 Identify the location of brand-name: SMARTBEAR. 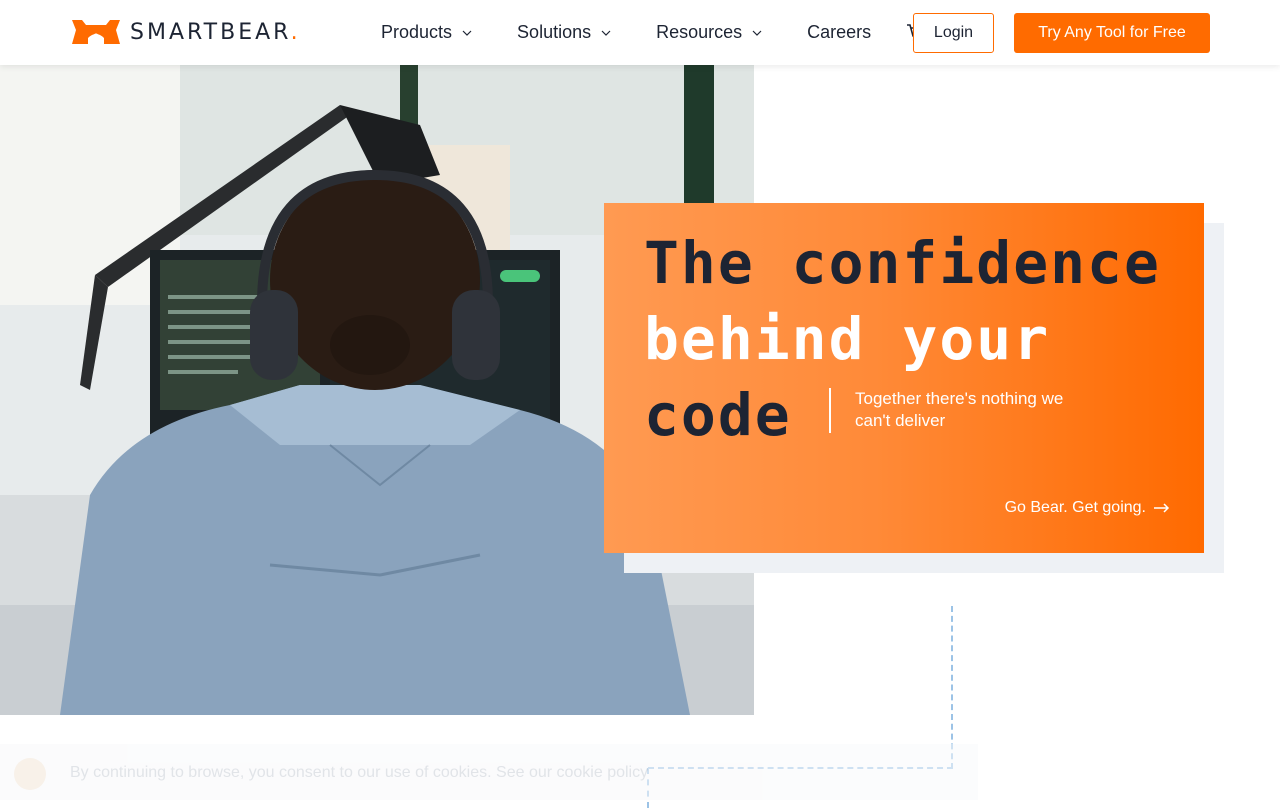
(210, 32).